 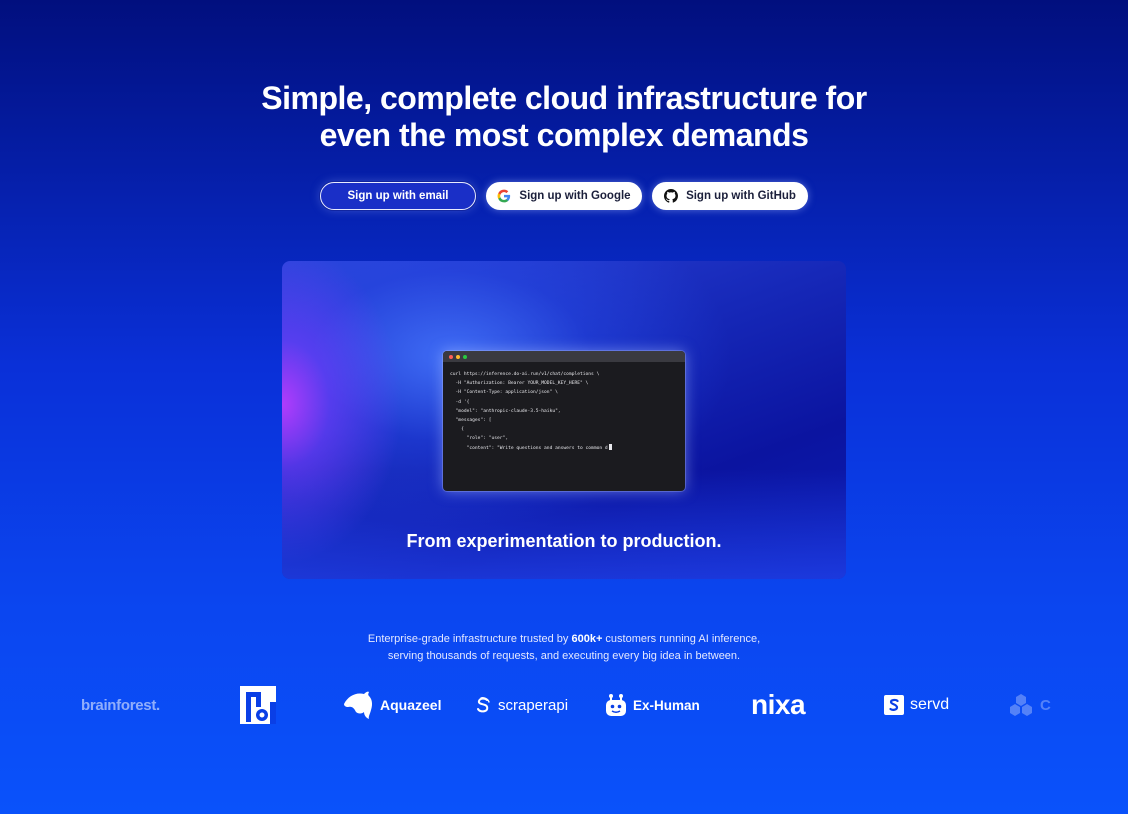 I want to click on logo-exhuman: Ex-Human, so click(x=652, y=705).